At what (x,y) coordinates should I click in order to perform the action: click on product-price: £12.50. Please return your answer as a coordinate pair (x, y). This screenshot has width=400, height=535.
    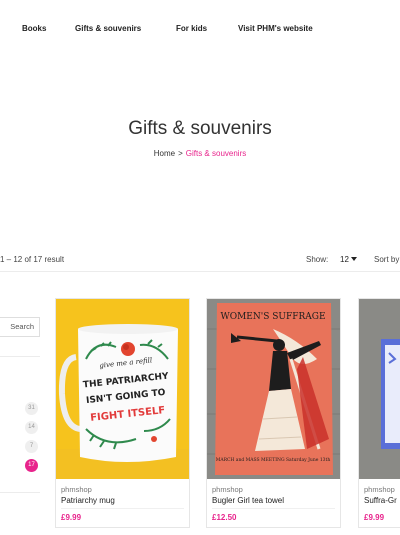
    Looking at the image, I should click on (224, 517).